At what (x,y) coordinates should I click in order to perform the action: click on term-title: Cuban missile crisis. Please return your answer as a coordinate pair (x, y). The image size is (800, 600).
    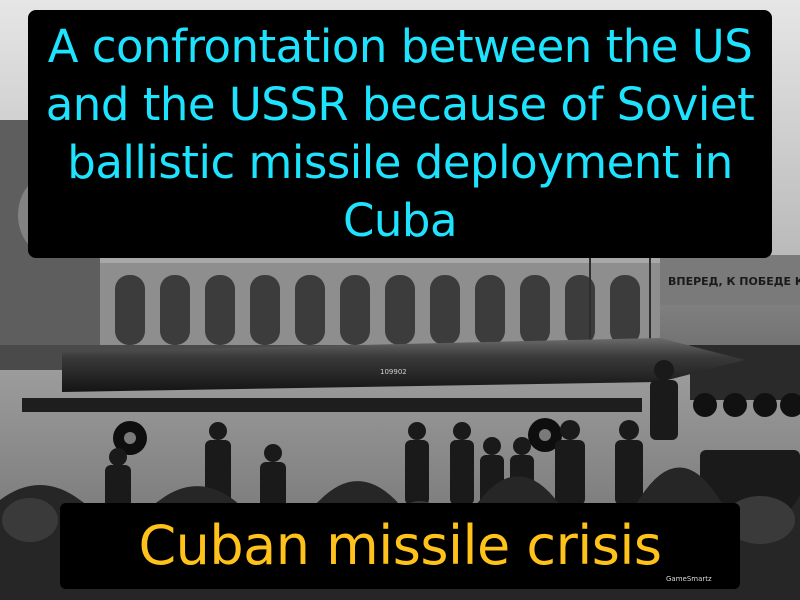
    Looking at the image, I should click on (400, 545).